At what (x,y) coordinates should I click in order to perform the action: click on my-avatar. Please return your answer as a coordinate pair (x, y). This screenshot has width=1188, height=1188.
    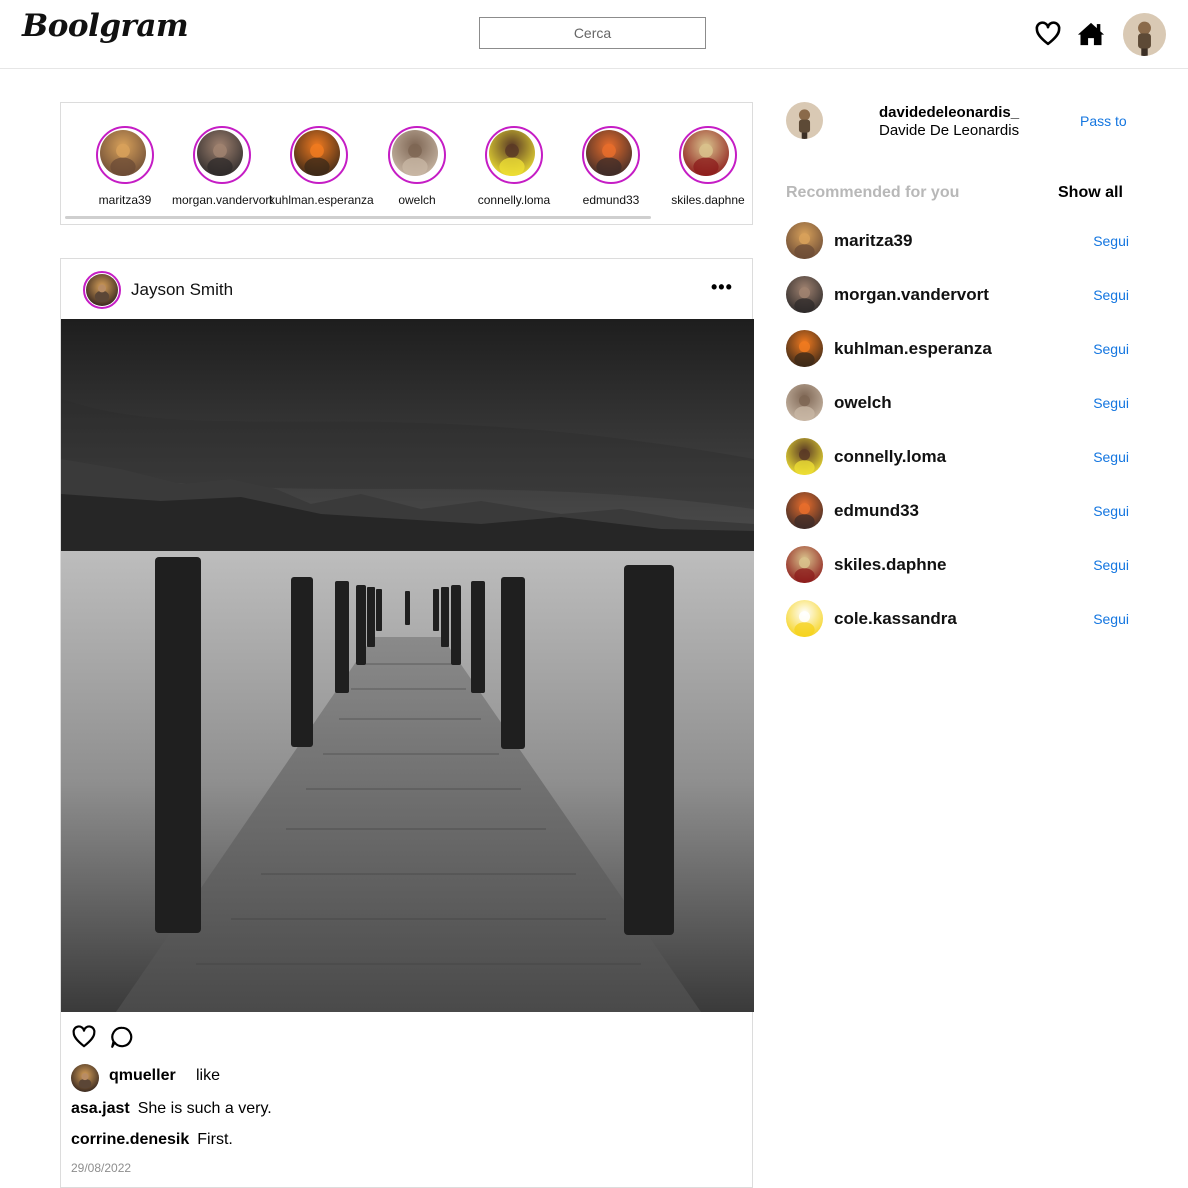
    Looking at the image, I should click on (804, 120).